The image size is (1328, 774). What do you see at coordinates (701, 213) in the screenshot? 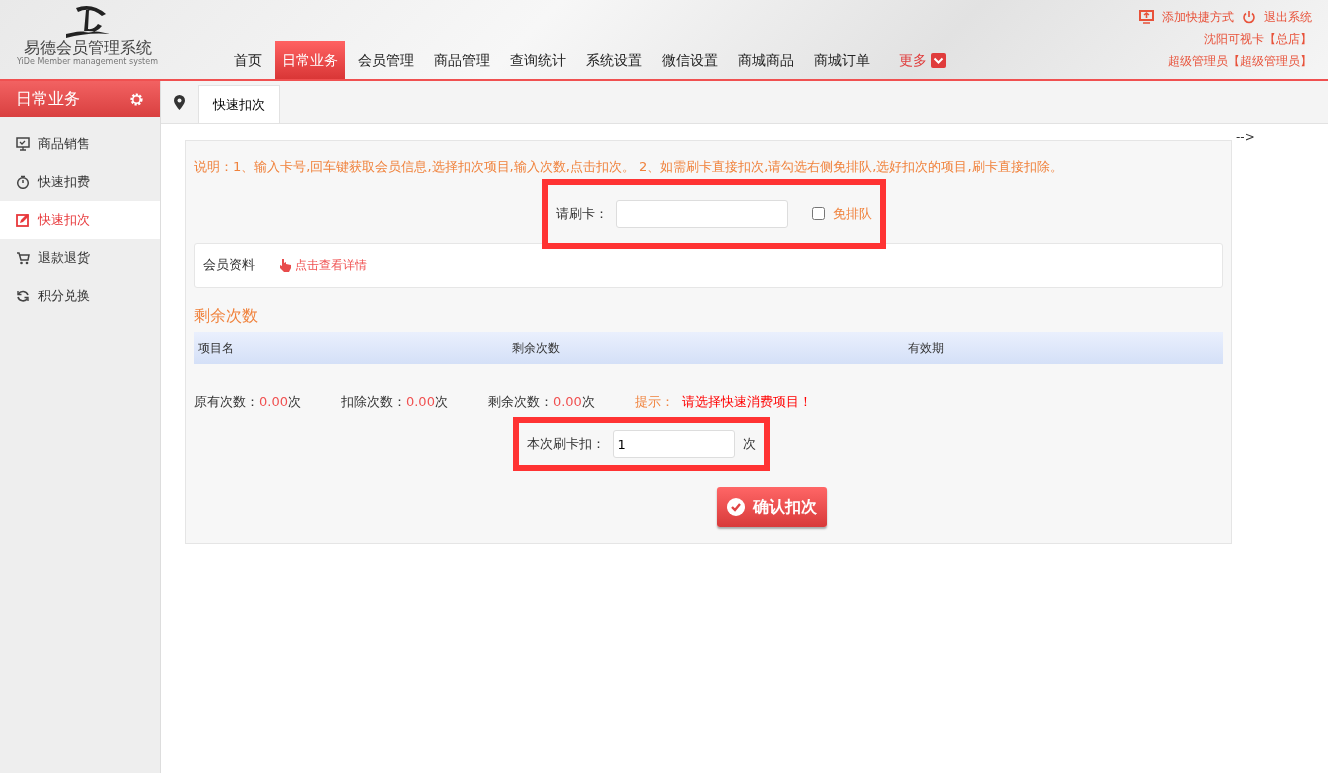
I see `card-input-field` at bounding box center [701, 213].